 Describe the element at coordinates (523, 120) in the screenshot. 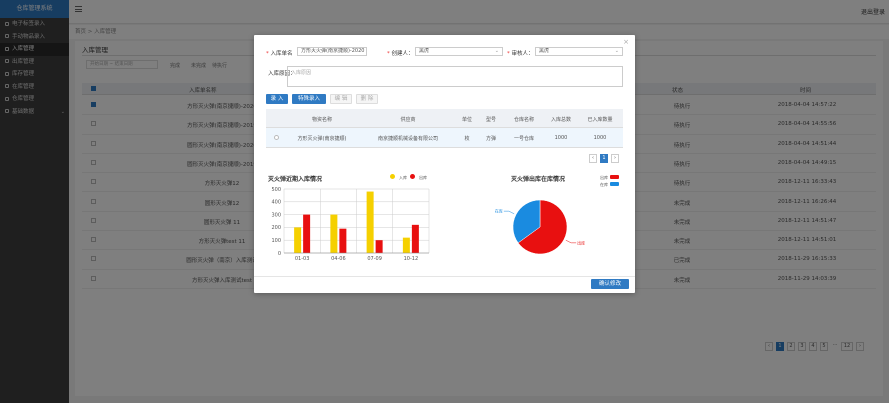

I see `mheader-warehouse: 仓库名称` at that location.